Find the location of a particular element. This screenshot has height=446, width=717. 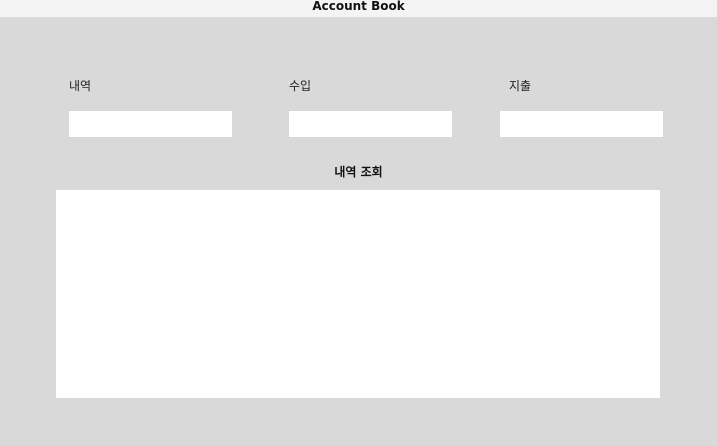

description-input is located at coordinates (150, 124).